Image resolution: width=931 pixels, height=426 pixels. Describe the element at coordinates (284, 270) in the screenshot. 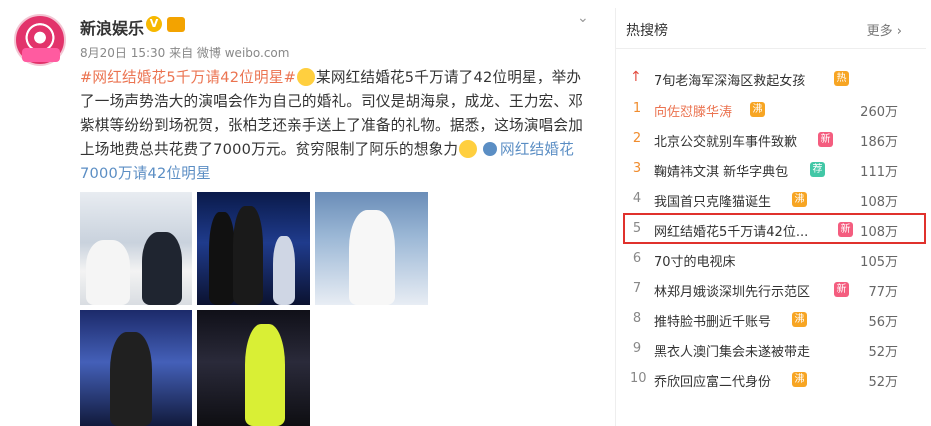

I see `guest-figure` at that location.